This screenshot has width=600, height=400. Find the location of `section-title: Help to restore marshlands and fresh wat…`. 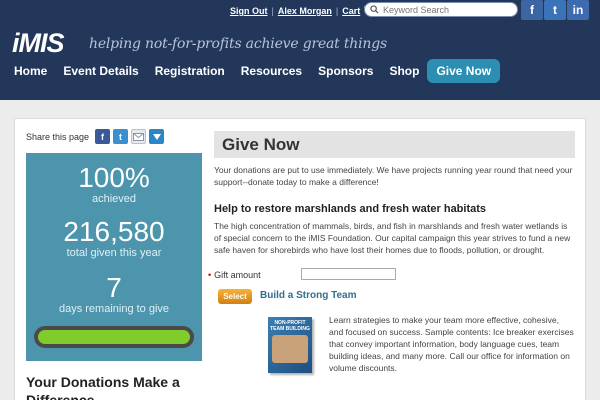

section-title: Help to restore marshlands and fresh wat… is located at coordinates (350, 209).